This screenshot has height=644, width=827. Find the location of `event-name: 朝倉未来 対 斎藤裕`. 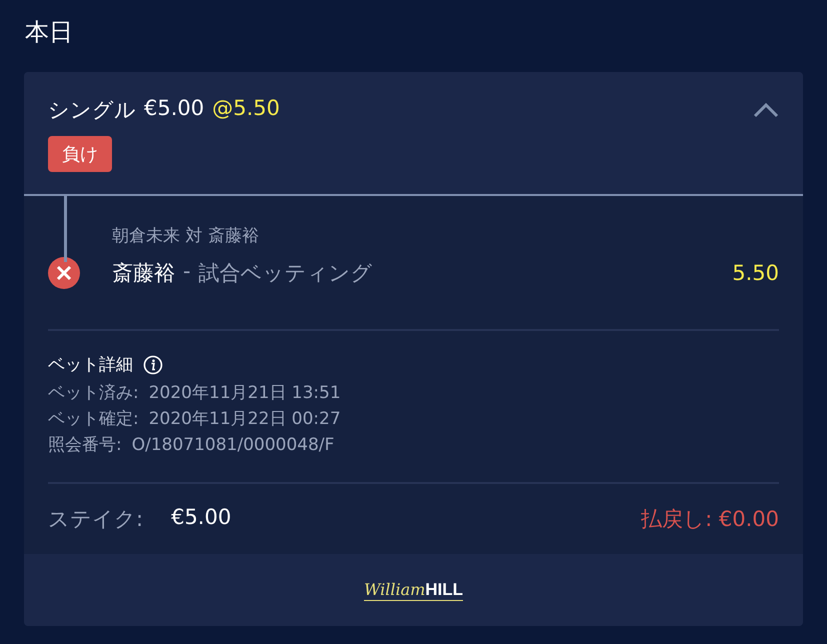

event-name: 朝倉未来 対 斎藤裕 is located at coordinates (186, 236).